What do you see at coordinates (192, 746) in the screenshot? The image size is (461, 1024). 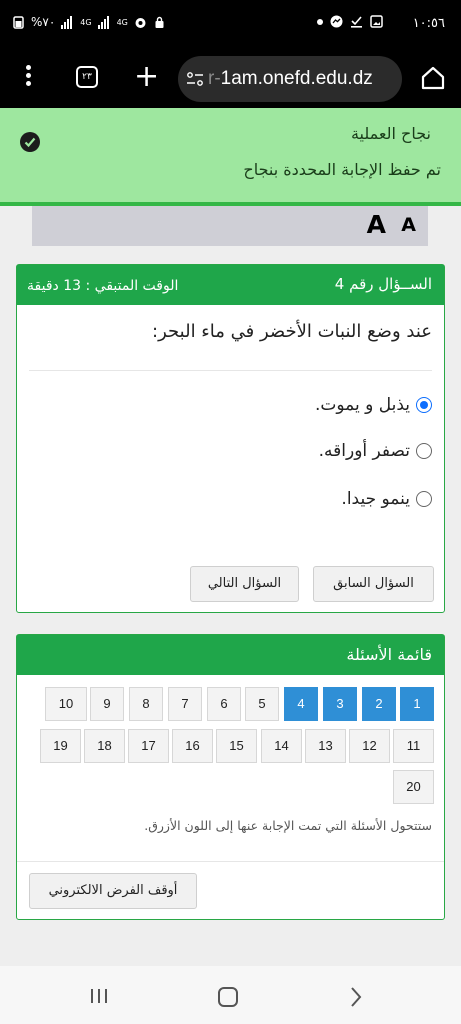 I see `question-nav-button: 16` at bounding box center [192, 746].